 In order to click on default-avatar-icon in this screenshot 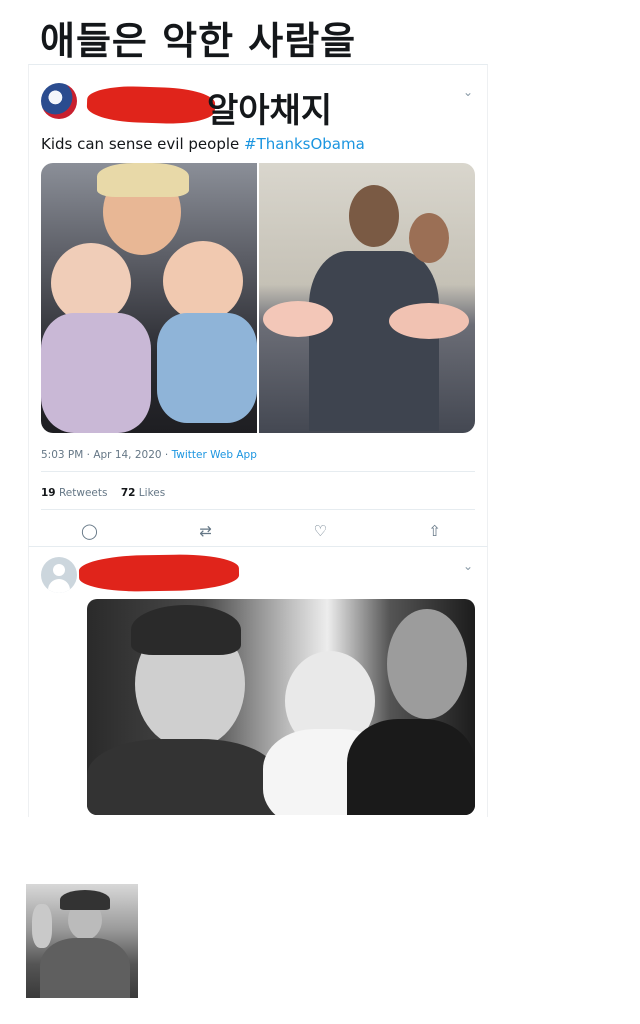, I will do `click(59, 575)`.